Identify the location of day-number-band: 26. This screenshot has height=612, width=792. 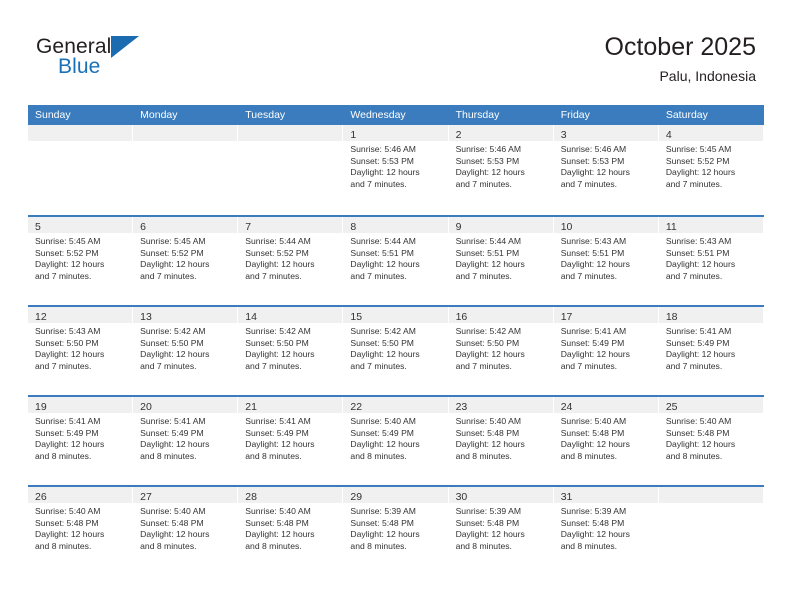
(80, 495).